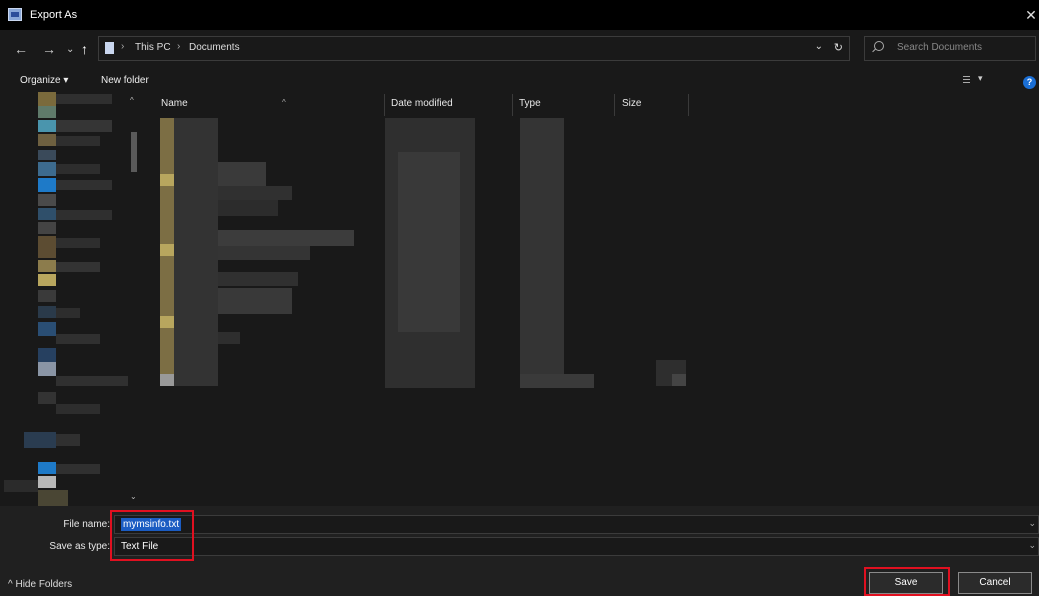 Image resolution: width=1039 pixels, height=596 pixels. I want to click on highlight-annotation-save, so click(907, 581).